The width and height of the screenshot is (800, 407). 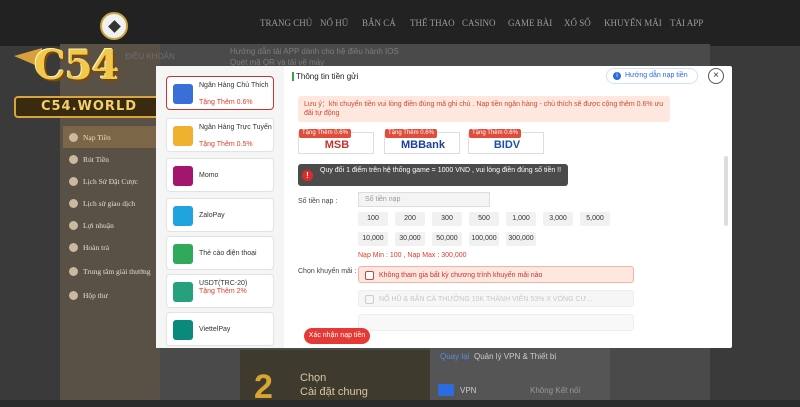 I want to click on payment-method-item: ZaloPay, so click(x=220, y=215).